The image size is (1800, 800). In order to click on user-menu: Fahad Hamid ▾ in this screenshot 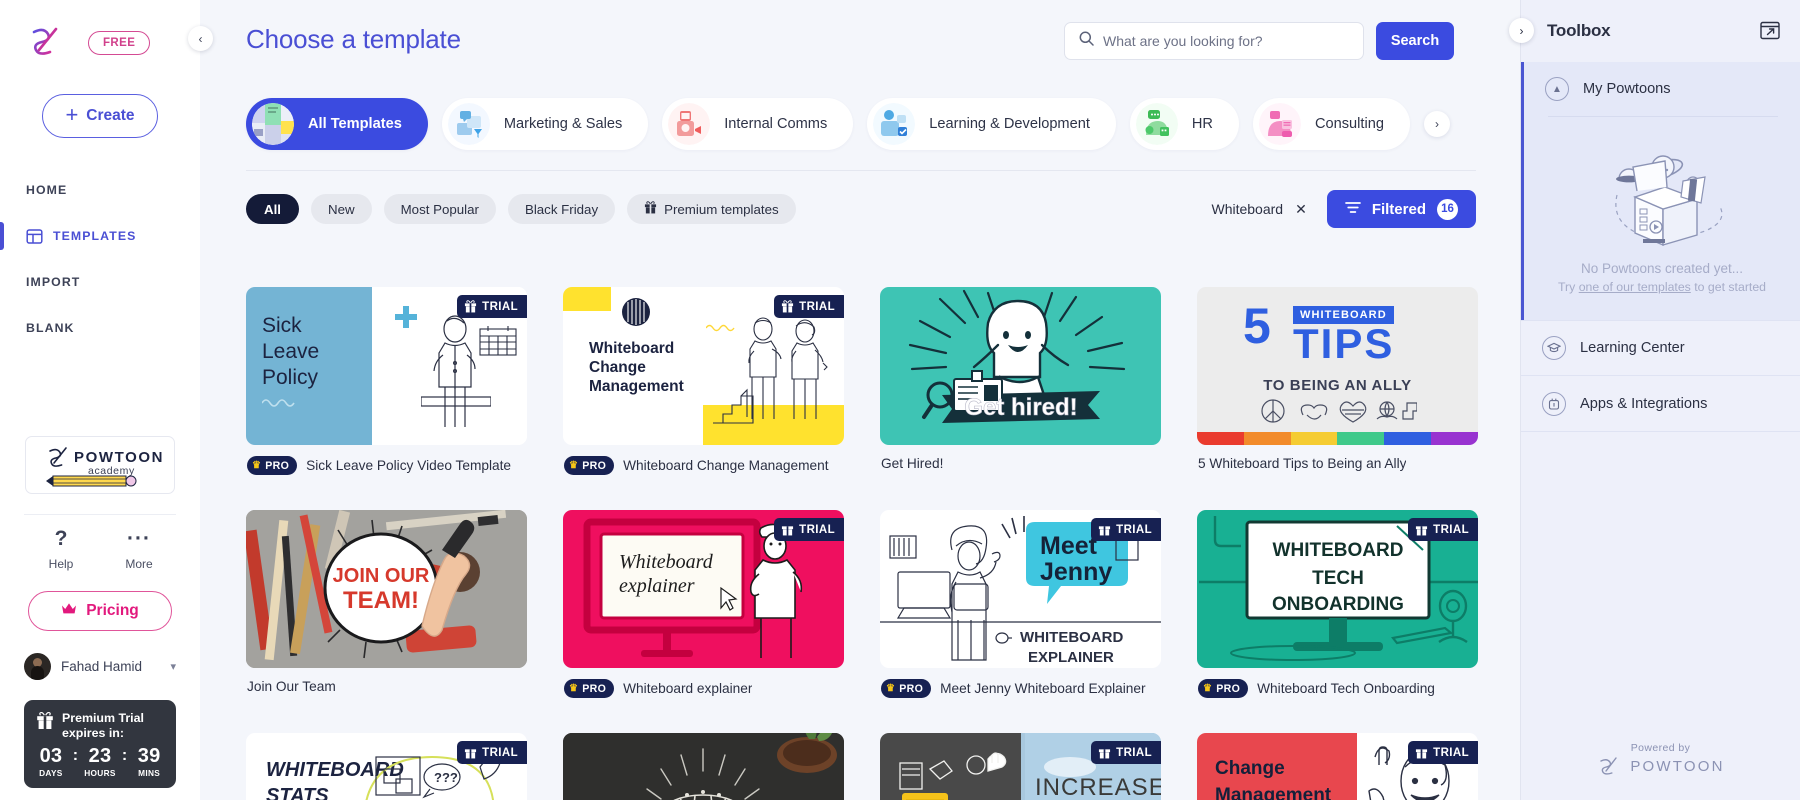, I will do `click(100, 666)`.